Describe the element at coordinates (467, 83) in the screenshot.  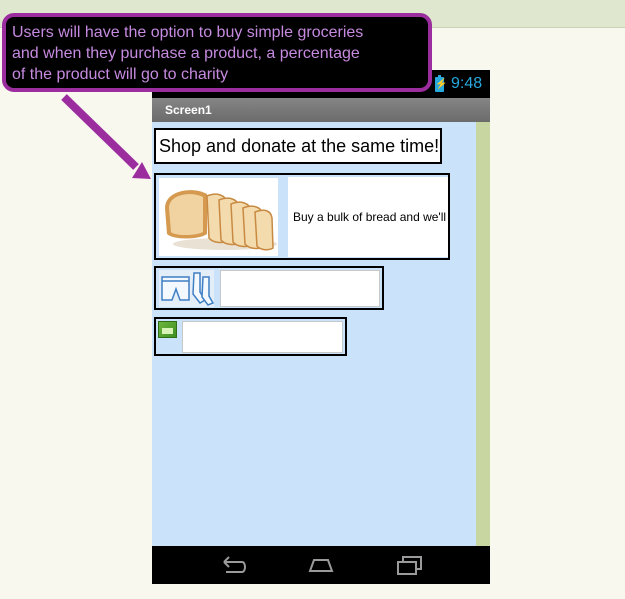
I see `status-time: 9:48` at that location.